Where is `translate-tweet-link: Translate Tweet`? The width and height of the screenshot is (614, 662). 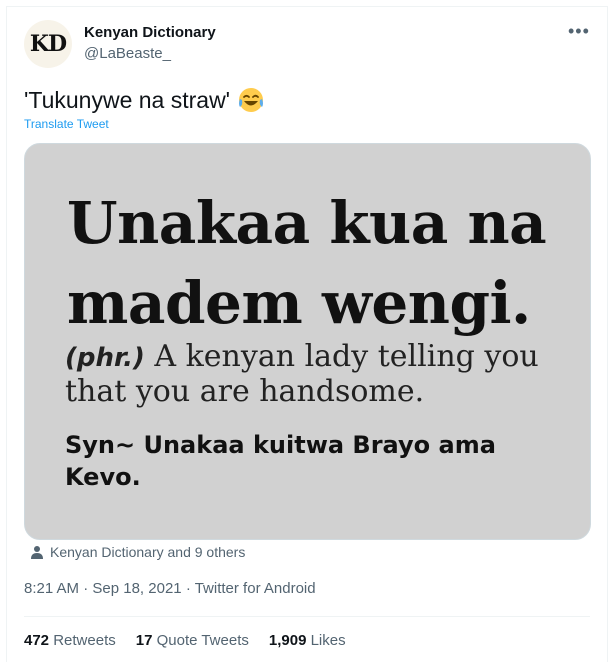 translate-tweet-link: Translate Tweet is located at coordinates (66, 124).